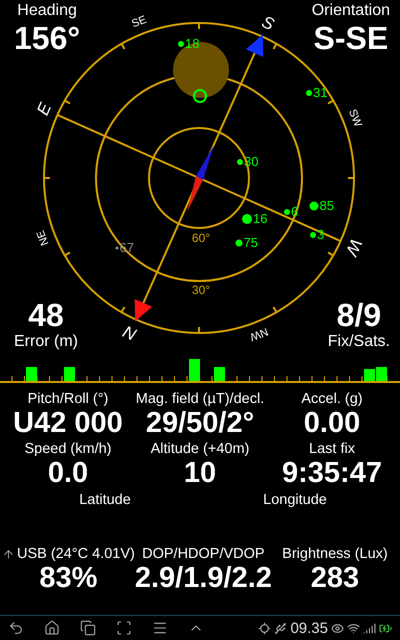 The width and height of the screenshot is (400, 640). Describe the element at coordinates (88, 628) in the screenshot. I see `recent-apps-icon` at that location.